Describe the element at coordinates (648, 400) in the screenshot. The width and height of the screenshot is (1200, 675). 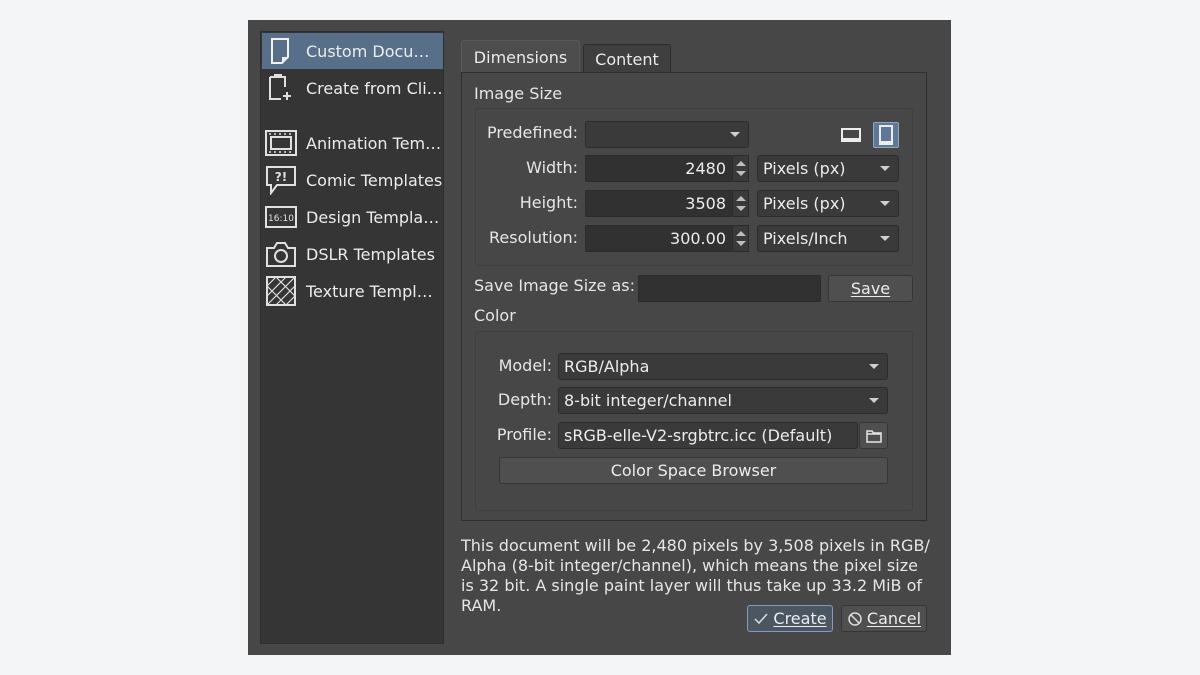
I see `depth-value: 8-bit integer/channel` at that location.